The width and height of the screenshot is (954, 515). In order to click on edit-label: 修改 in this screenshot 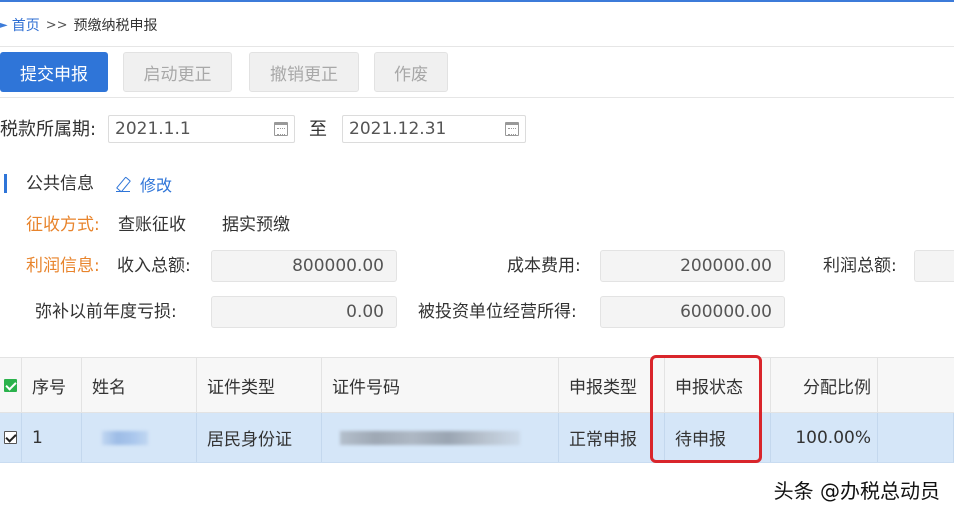, I will do `click(156, 185)`.